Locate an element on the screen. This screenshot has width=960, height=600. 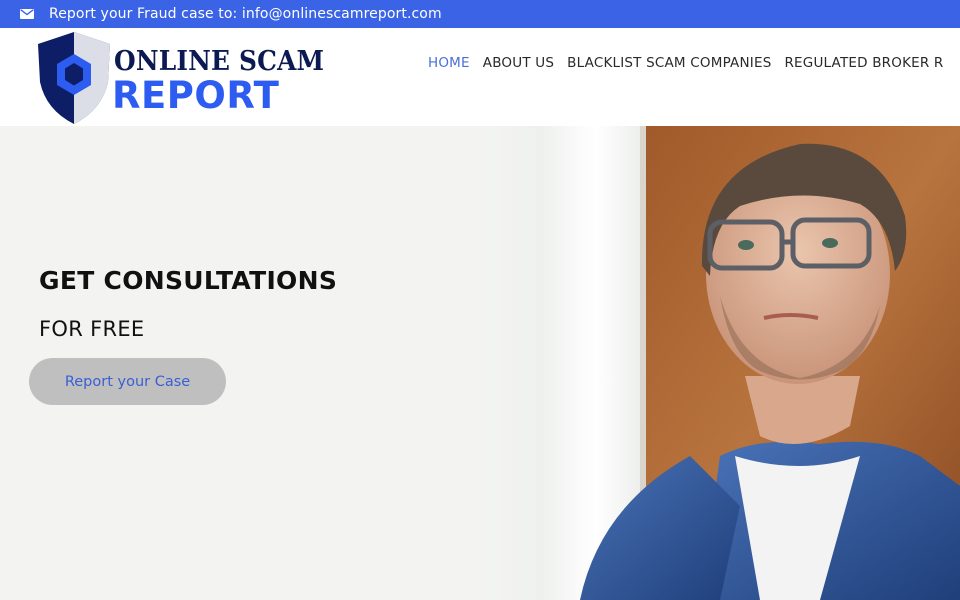
logo-line-2: REPORT is located at coordinates (196, 95).